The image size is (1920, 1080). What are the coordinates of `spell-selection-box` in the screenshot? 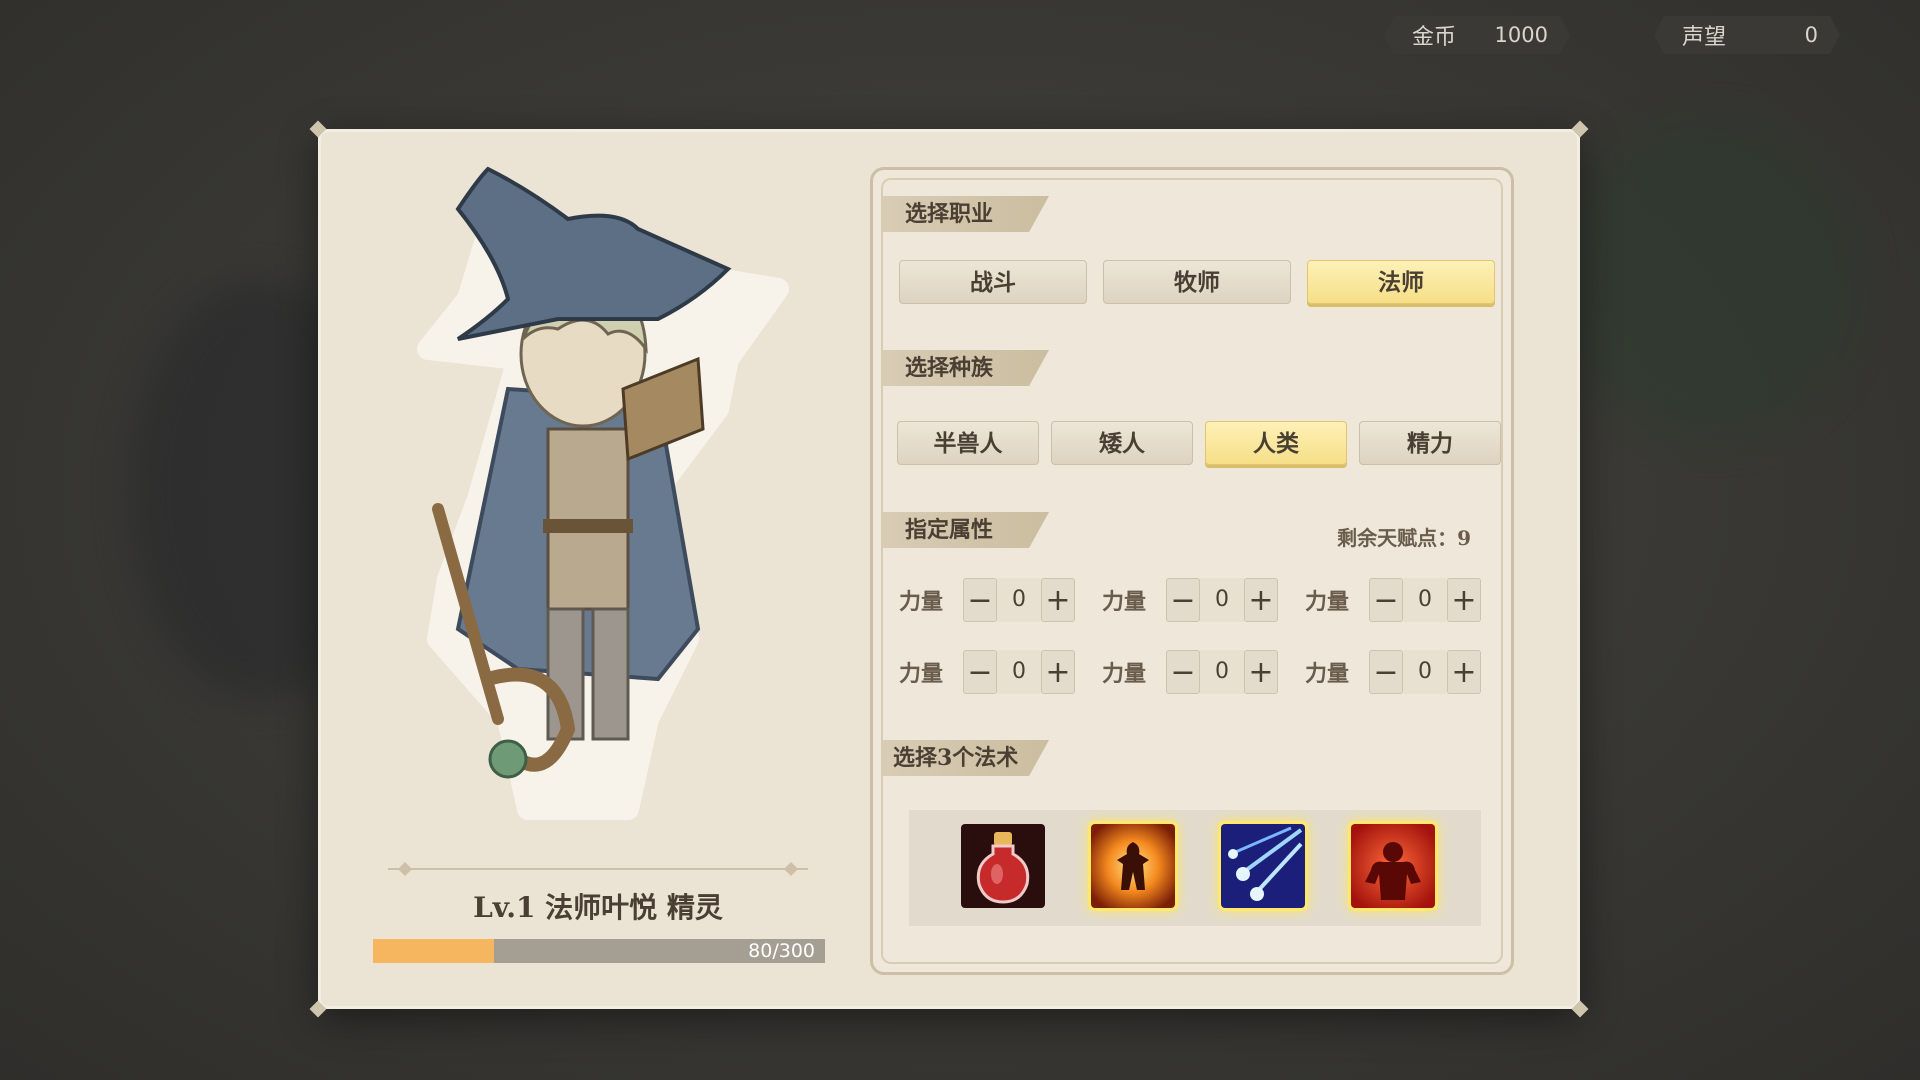 It's located at (1195, 868).